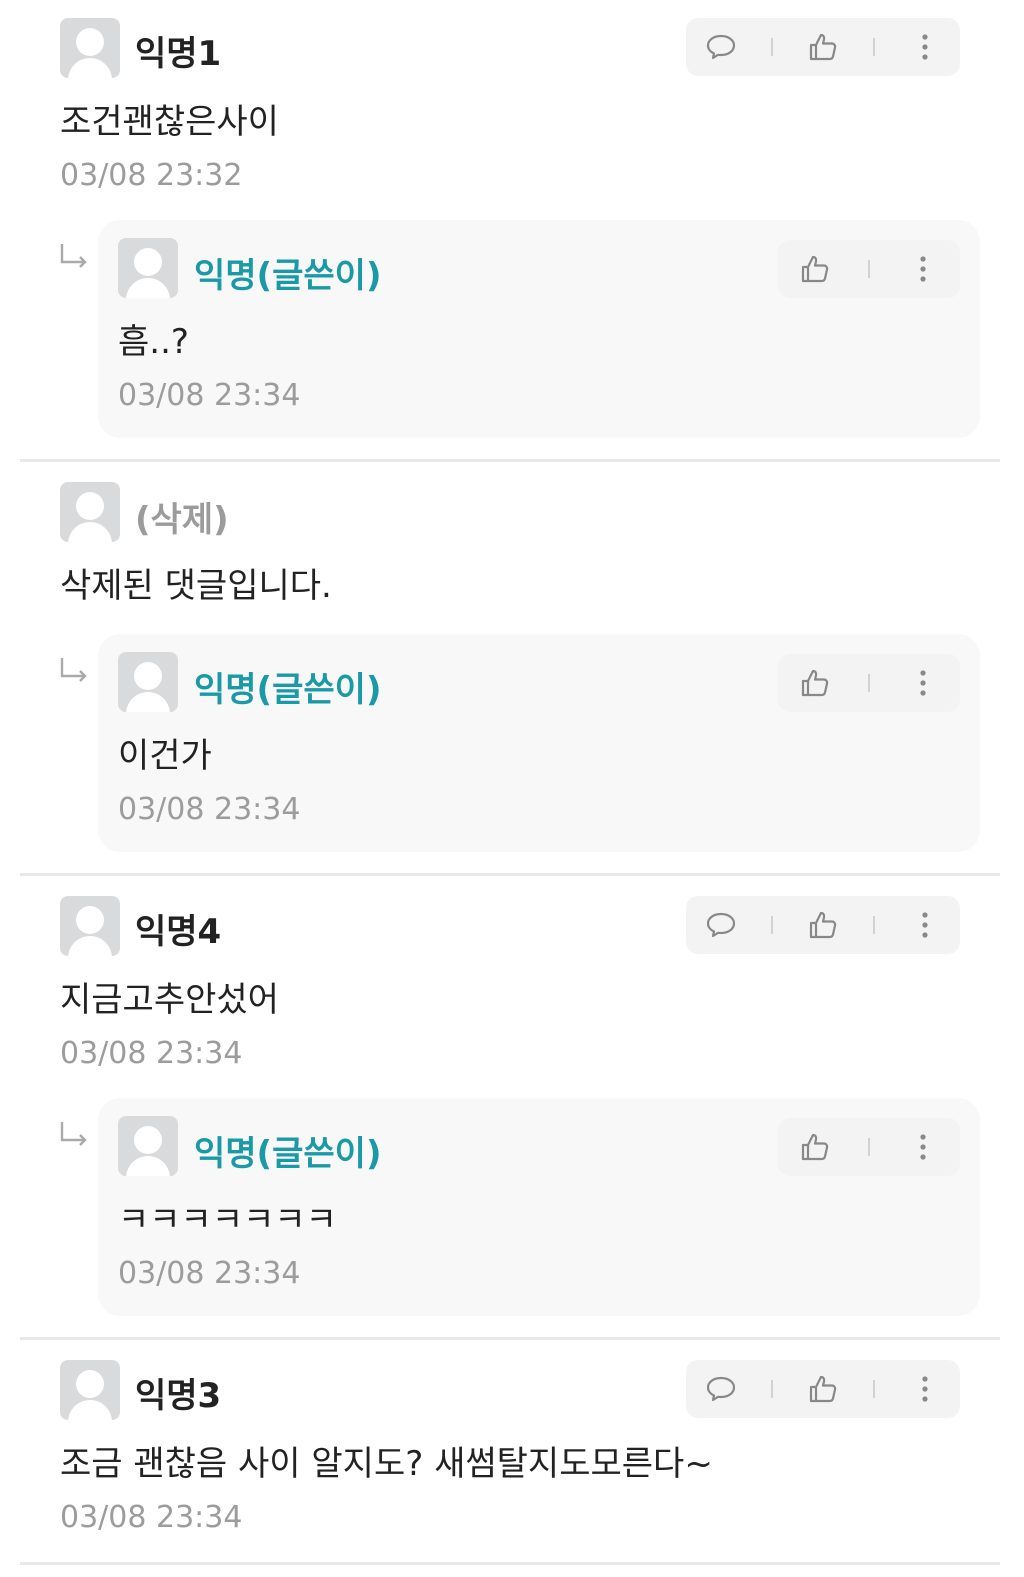 Image resolution: width=1024 pixels, height=1577 pixels. Describe the element at coordinates (178, 1396) in the screenshot. I see `comment-author: 익명3` at that location.